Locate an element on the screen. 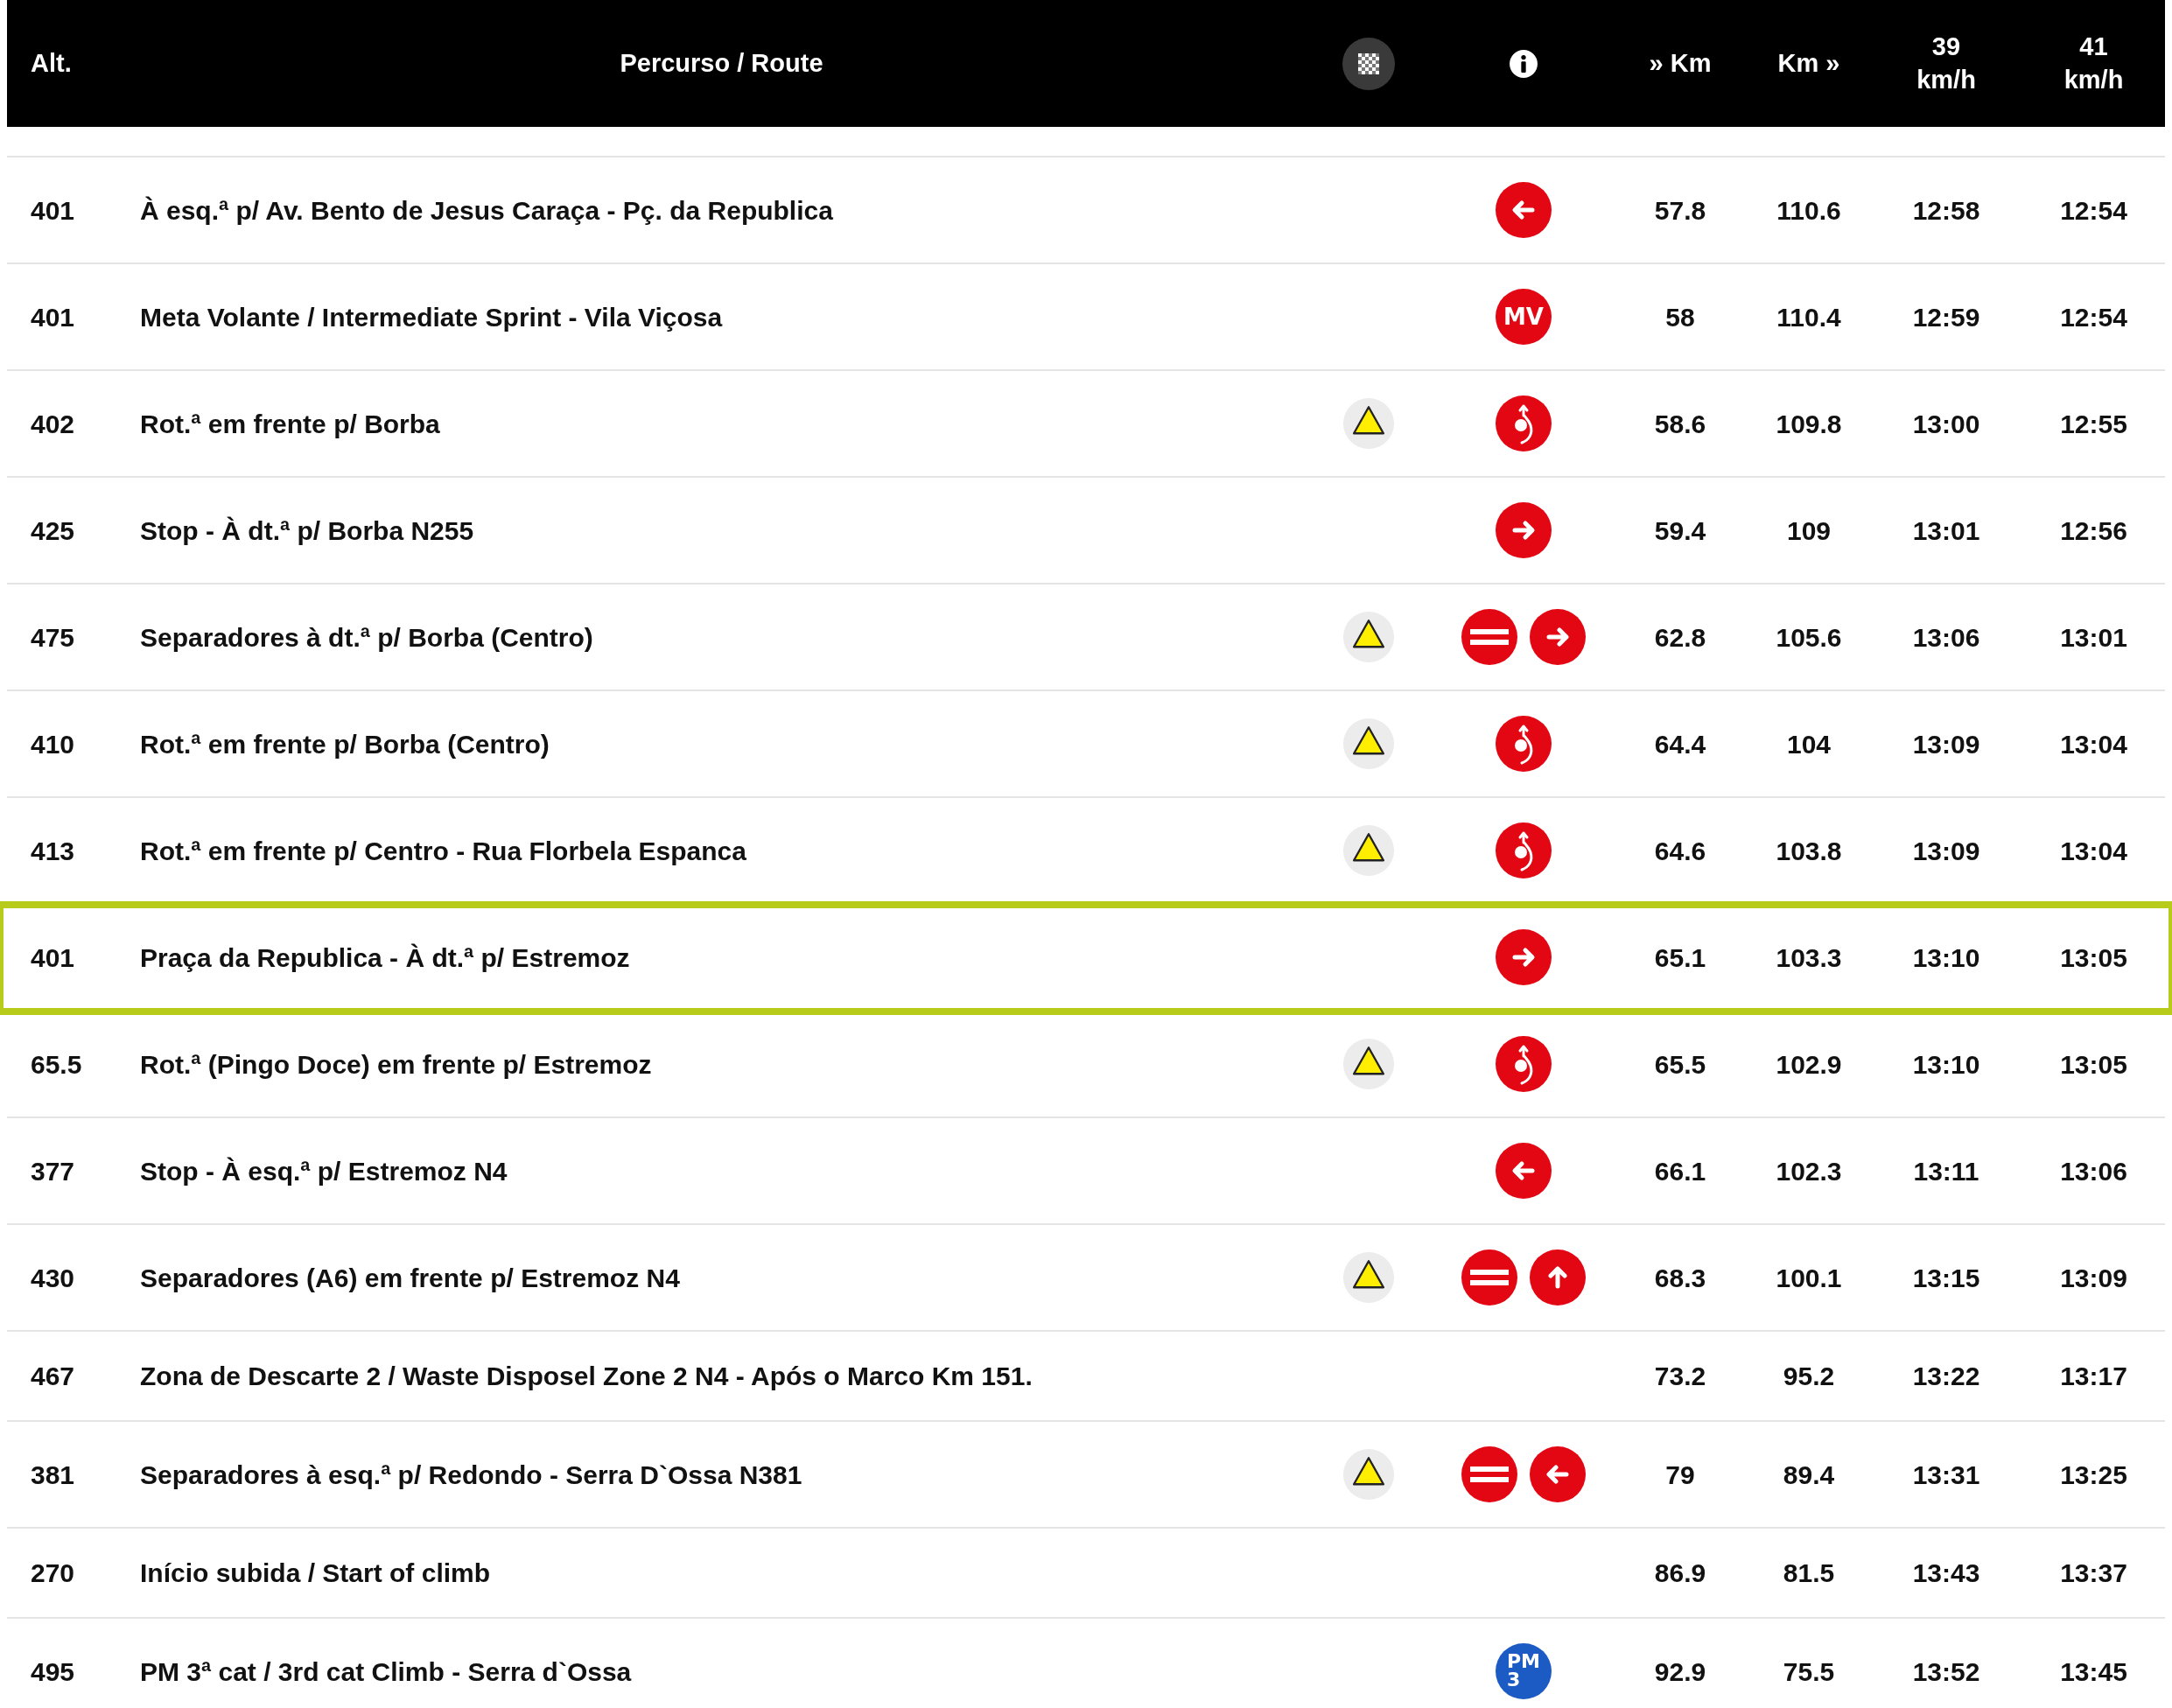 This screenshot has height=1708, width=2172. altitude: 377 is located at coordinates (53, 1171).